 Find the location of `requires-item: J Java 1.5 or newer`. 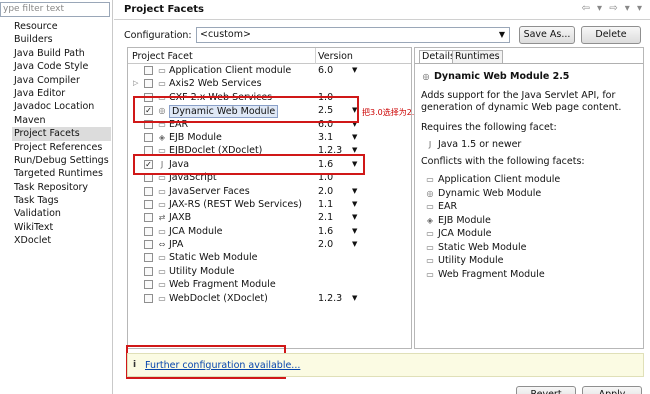

requires-item: J Java 1.5 or newer is located at coordinates (473, 144).